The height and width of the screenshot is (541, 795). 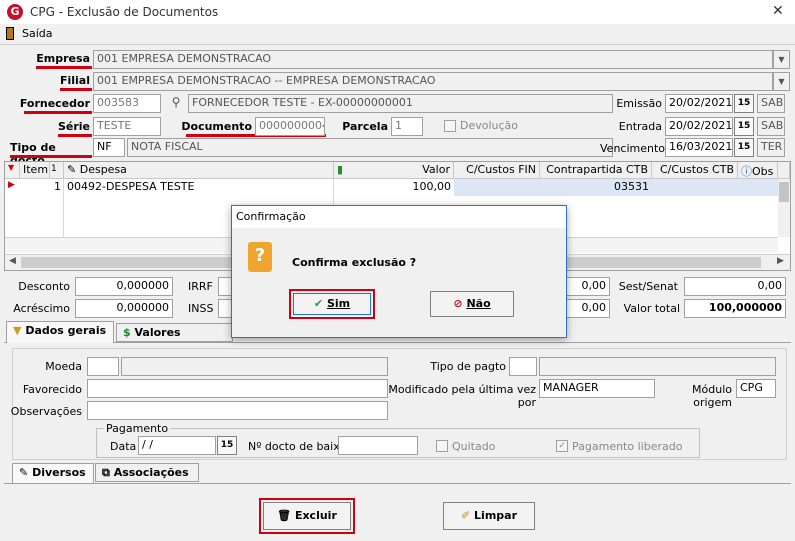 I want to click on tab-dados-gerais: ▼ Dados gerais, so click(x=60, y=332).